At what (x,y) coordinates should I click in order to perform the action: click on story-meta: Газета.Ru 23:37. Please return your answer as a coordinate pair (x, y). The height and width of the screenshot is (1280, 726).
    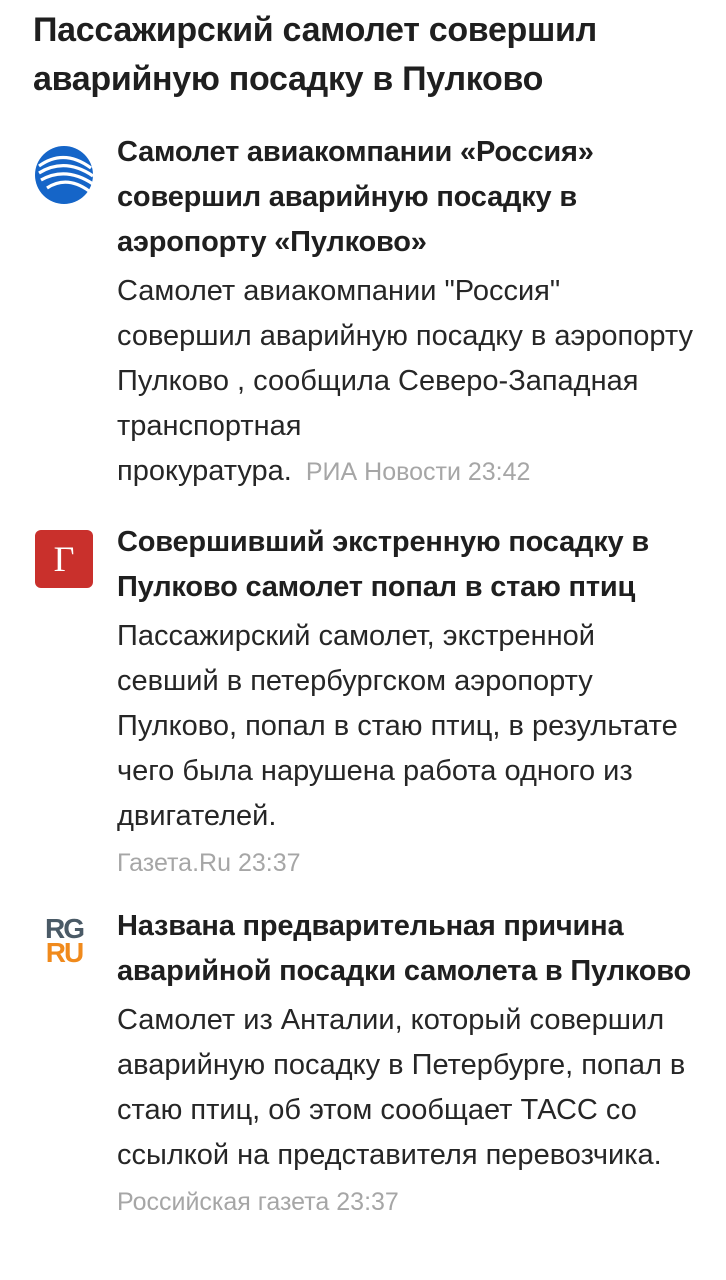
    Looking at the image, I should click on (406, 863).